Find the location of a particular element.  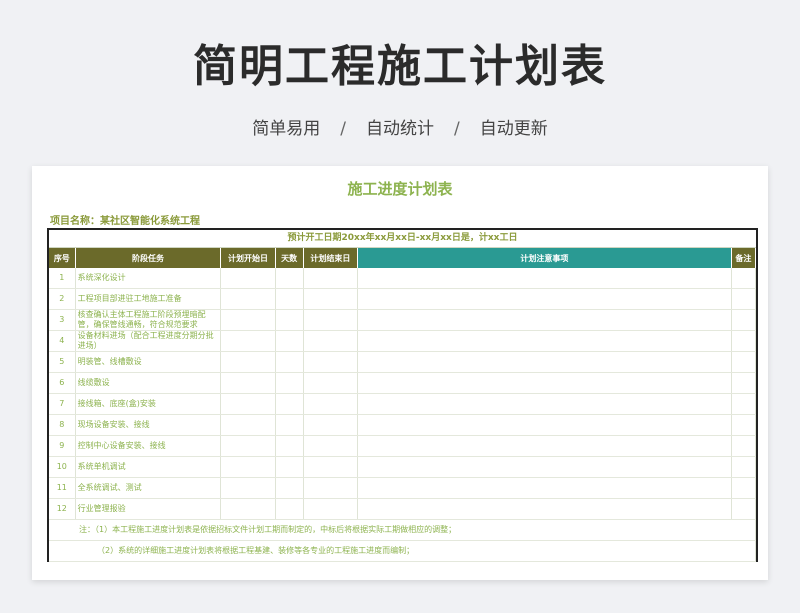

table-row: 12 行业管理报验 is located at coordinates (403, 509).